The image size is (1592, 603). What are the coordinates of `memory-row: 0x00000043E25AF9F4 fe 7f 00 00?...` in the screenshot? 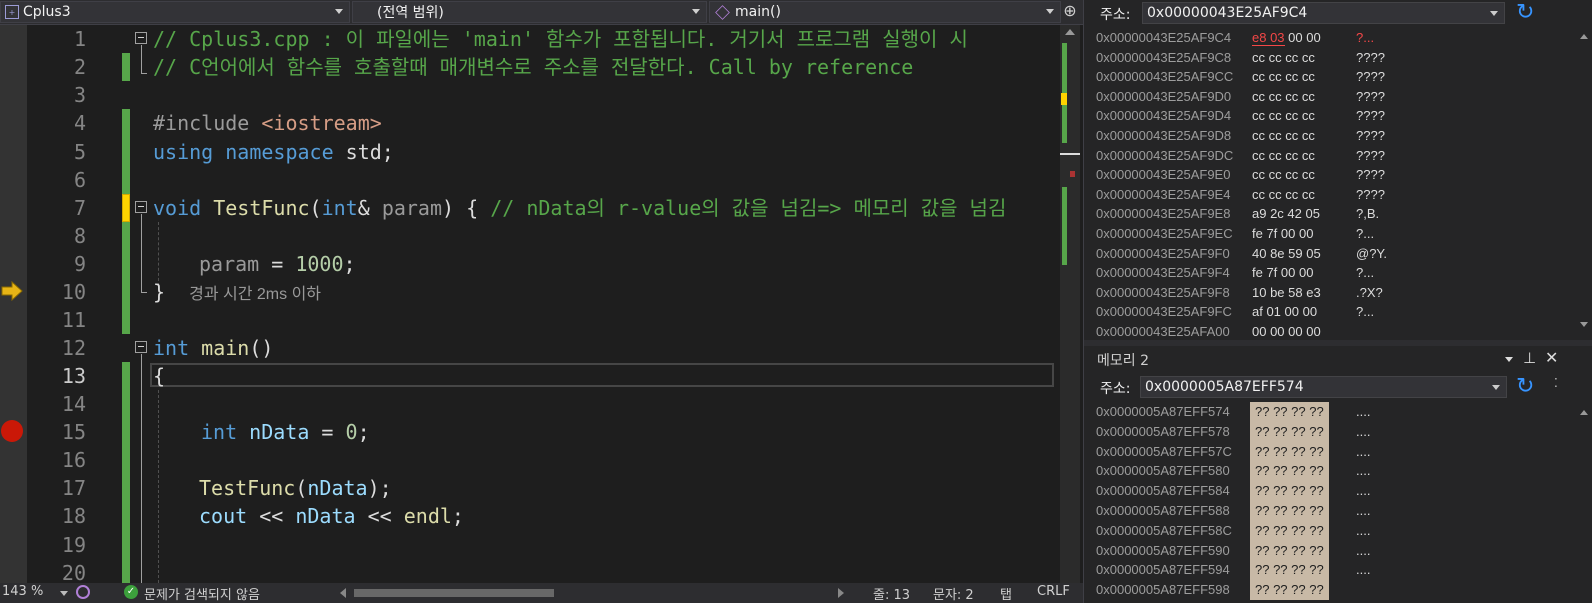 It's located at (1235, 273).